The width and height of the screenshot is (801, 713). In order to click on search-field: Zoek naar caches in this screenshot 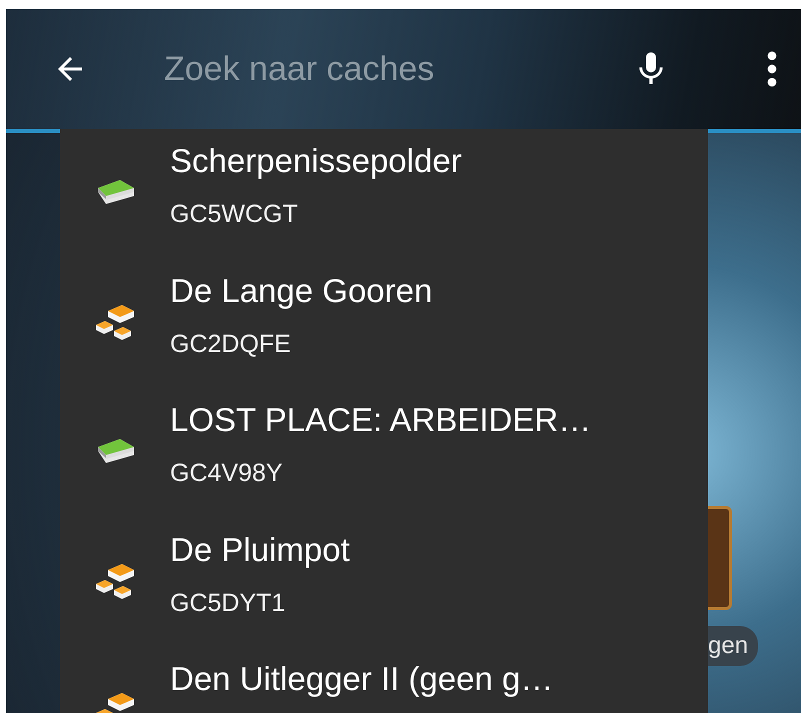, I will do `click(397, 69)`.